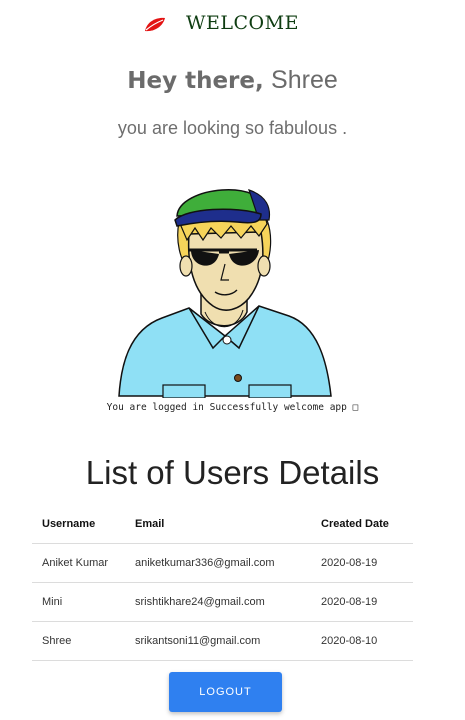  What do you see at coordinates (242, 23) in the screenshot?
I see `brand-title: WELCOME` at bounding box center [242, 23].